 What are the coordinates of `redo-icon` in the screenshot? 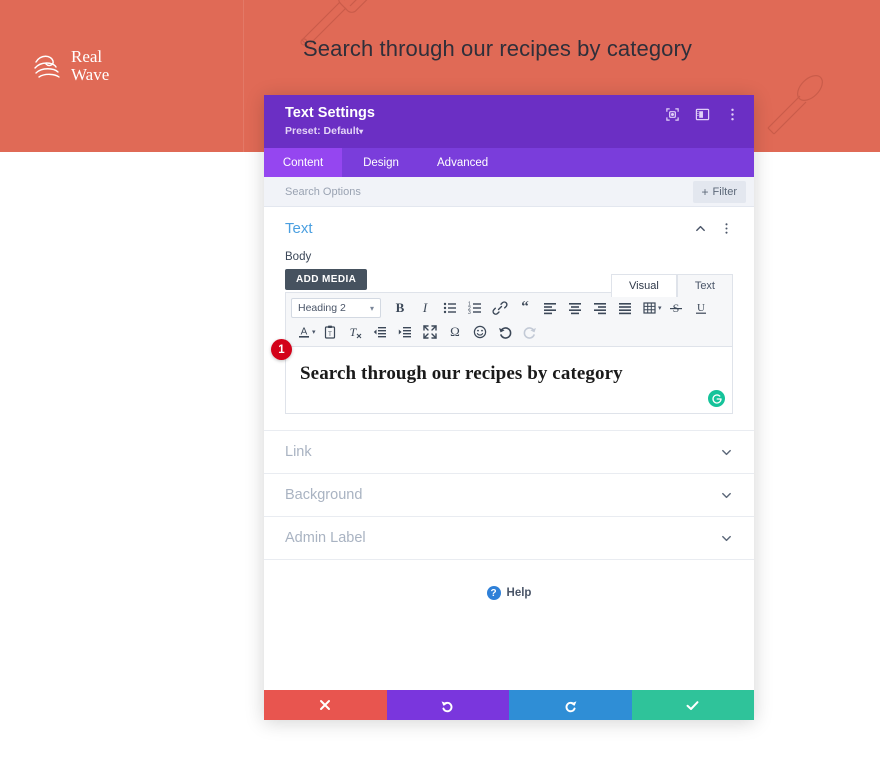 It's located at (530, 332).